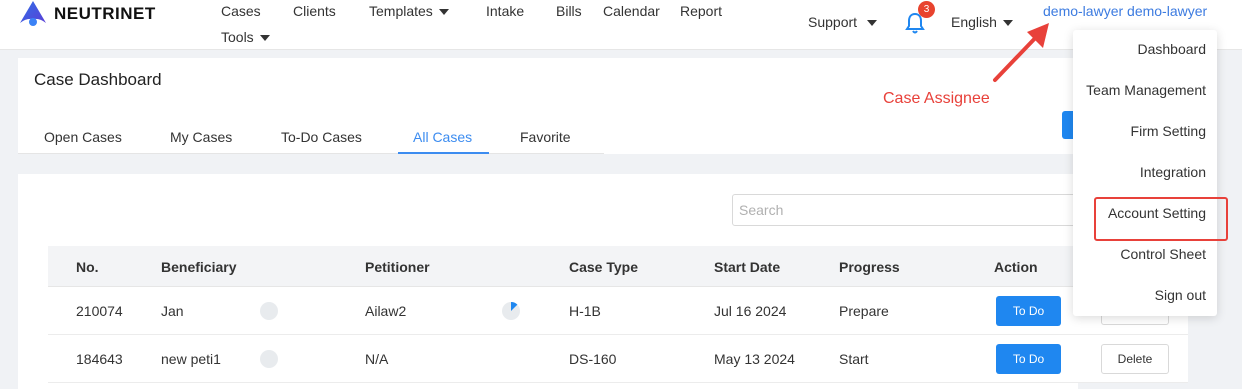 The image size is (1242, 389). What do you see at coordinates (754, 359) in the screenshot?
I see `start-date: May 13 2024` at bounding box center [754, 359].